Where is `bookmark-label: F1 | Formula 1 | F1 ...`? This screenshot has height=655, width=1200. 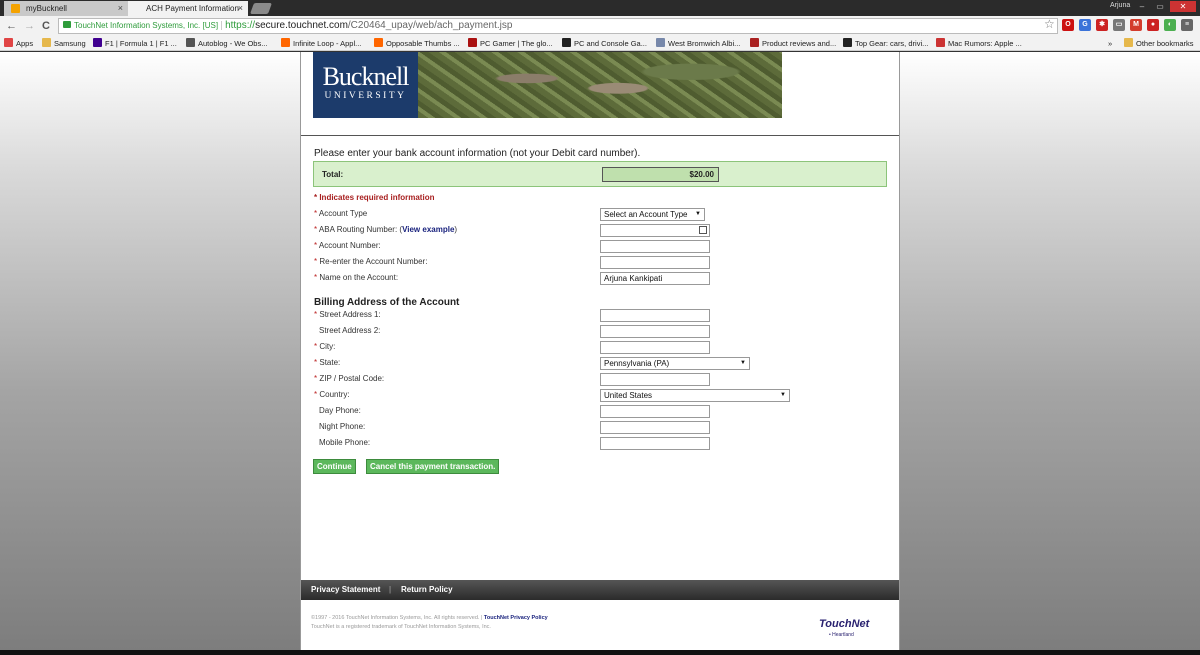 bookmark-label: F1 | Formula 1 | F1 ... is located at coordinates (141, 43).